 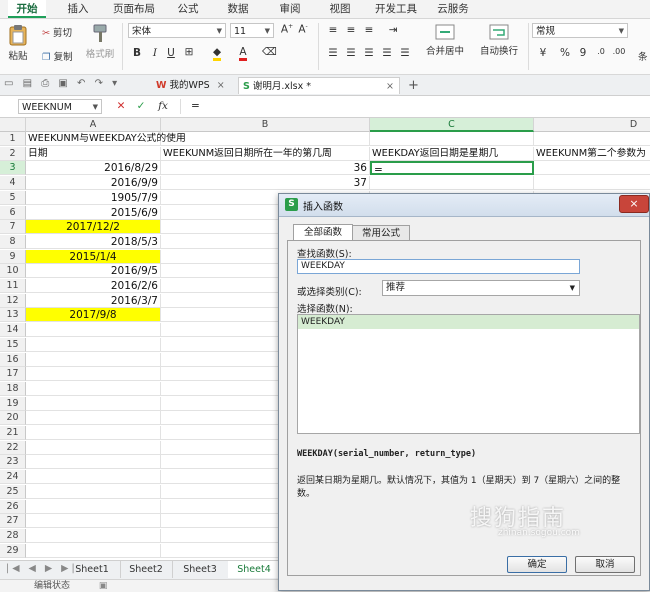 I want to click on align-left-icon: ☰, so click(x=333, y=53).